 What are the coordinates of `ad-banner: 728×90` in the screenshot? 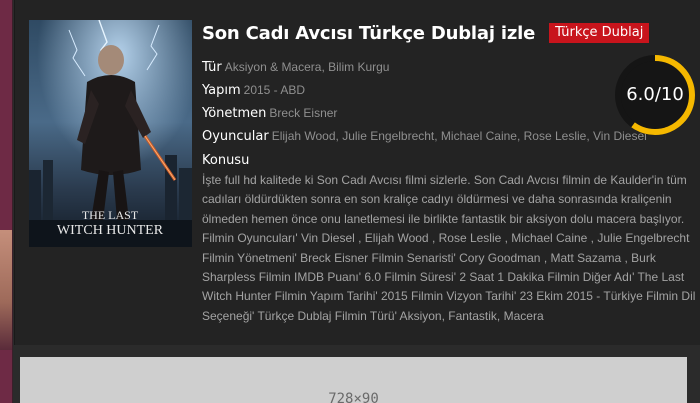 It's located at (353, 380).